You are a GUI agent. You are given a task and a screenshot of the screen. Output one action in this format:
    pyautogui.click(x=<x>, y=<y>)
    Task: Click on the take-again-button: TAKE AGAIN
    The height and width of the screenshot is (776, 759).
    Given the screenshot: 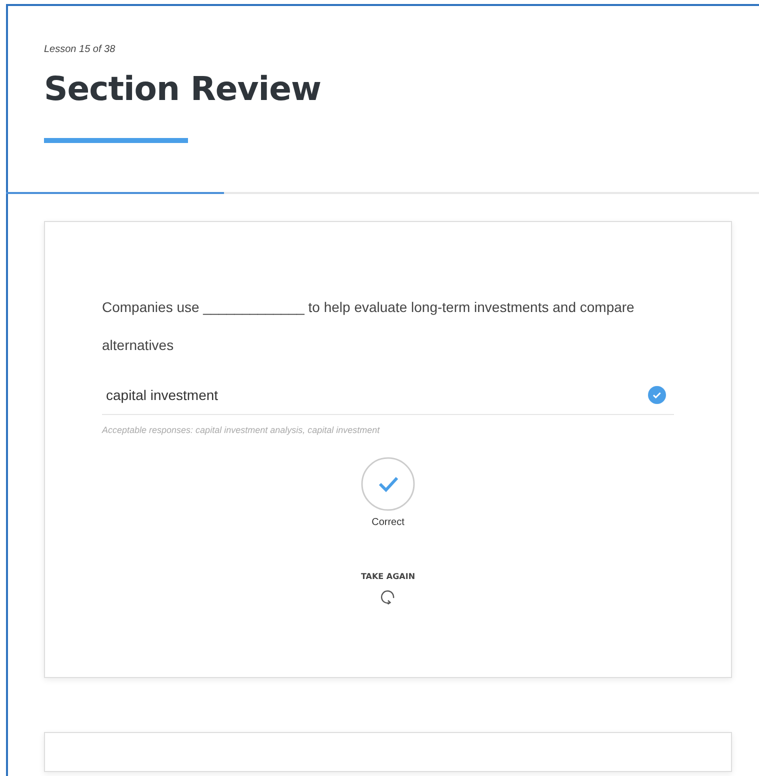 What is the action you would take?
    pyautogui.click(x=388, y=576)
    